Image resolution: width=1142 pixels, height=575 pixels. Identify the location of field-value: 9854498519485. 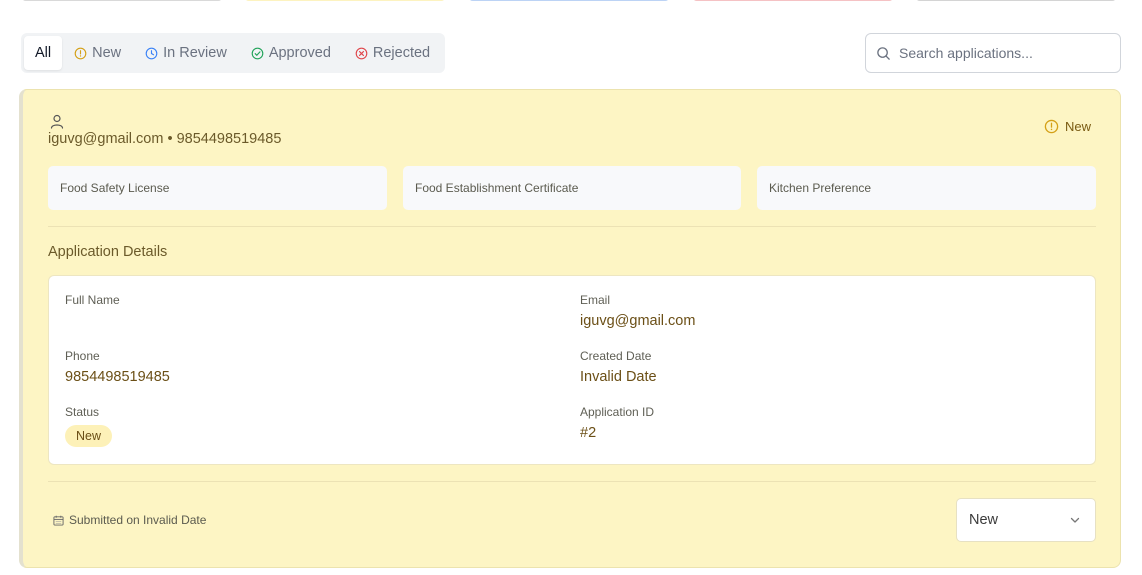
(117, 377).